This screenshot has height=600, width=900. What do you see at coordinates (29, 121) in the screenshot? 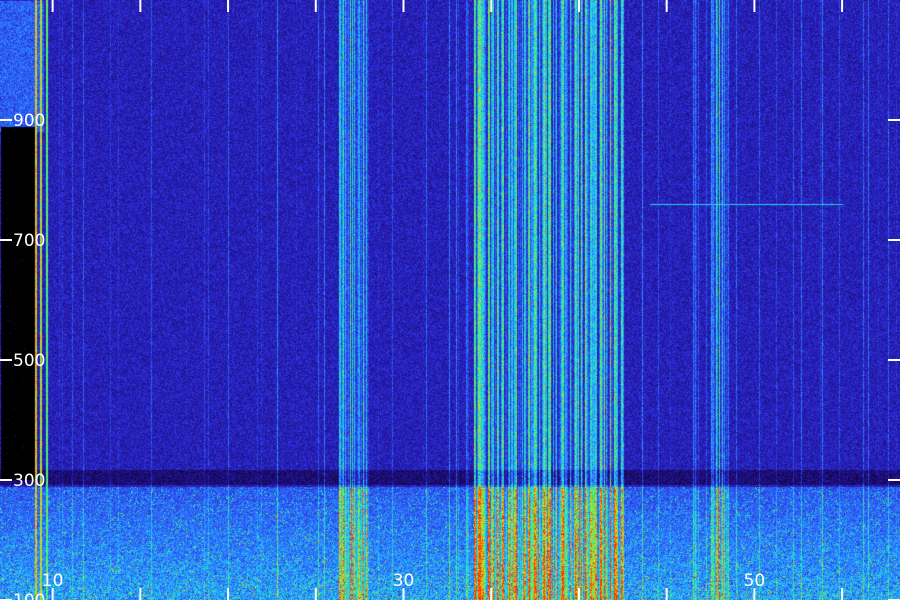
I see `y-tick-label: 900` at bounding box center [29, 121].